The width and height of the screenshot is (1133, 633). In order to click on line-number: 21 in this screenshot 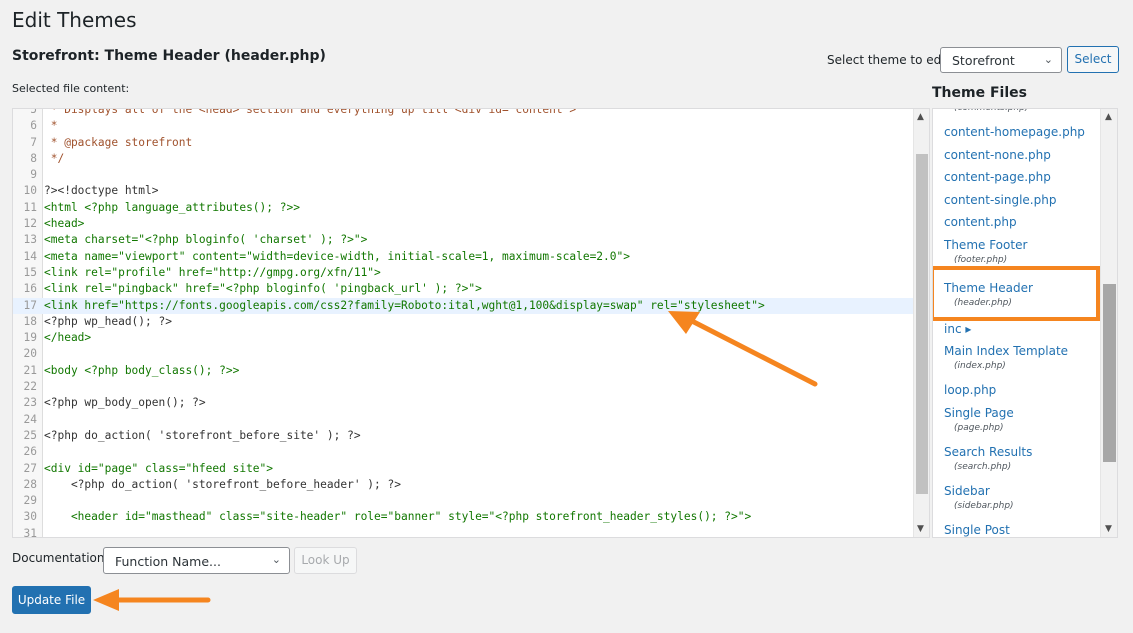, I will do `click(30, 370)`.